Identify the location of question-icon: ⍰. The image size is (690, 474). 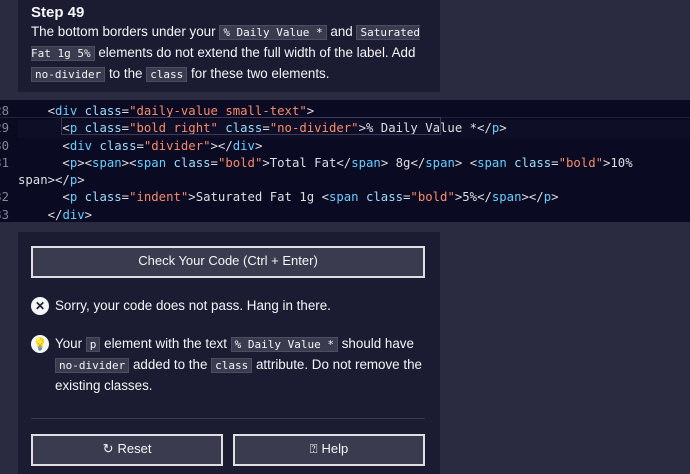
(313, 448).